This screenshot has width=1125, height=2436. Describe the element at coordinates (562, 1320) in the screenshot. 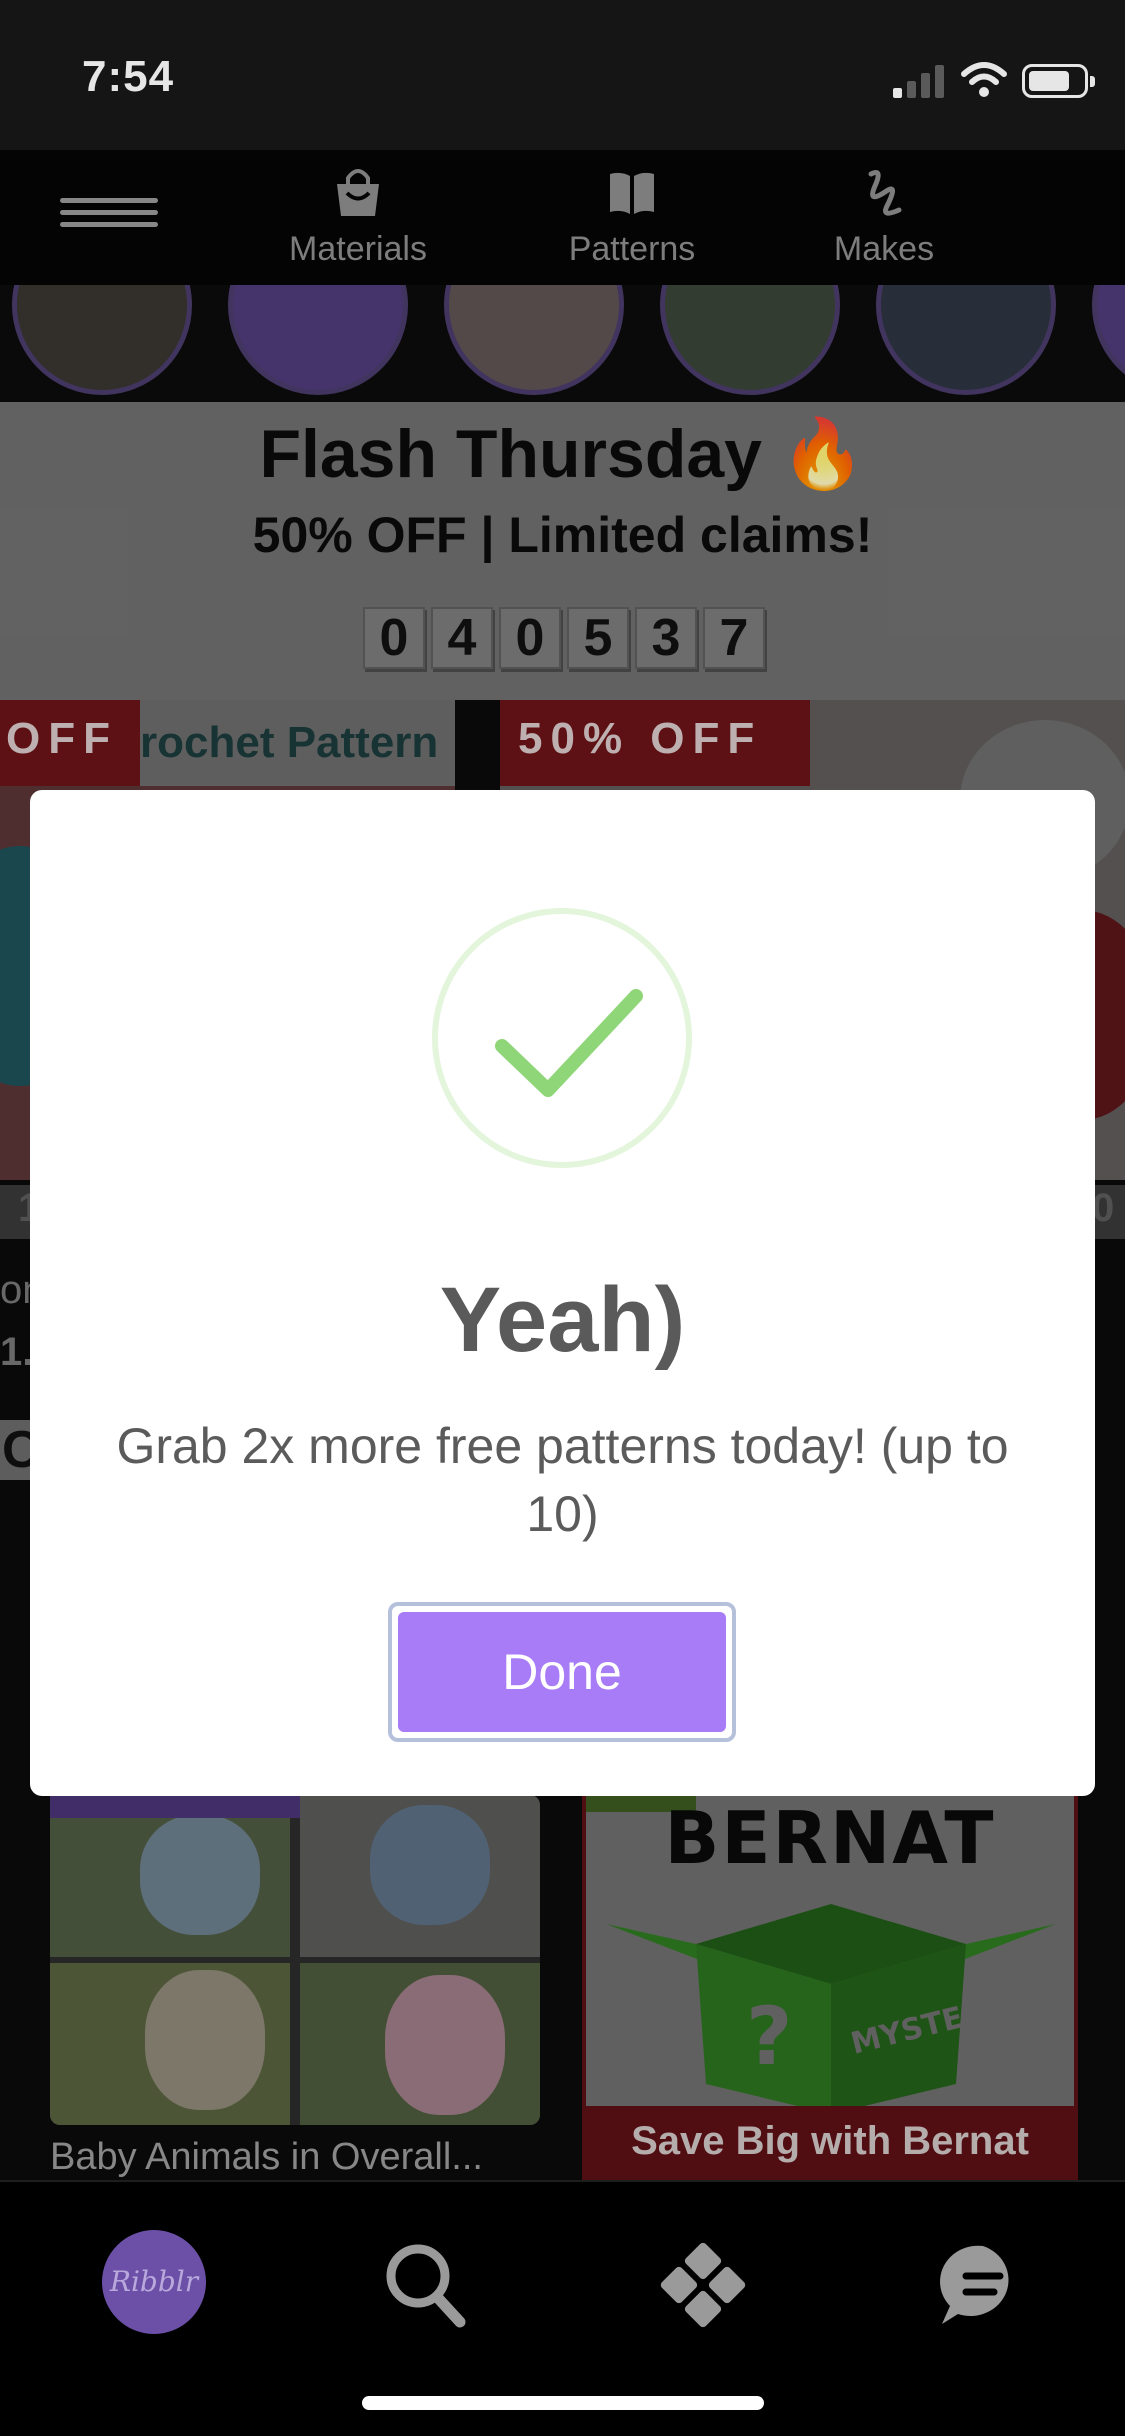

I see `dialog-title: Yeah)` at that location.